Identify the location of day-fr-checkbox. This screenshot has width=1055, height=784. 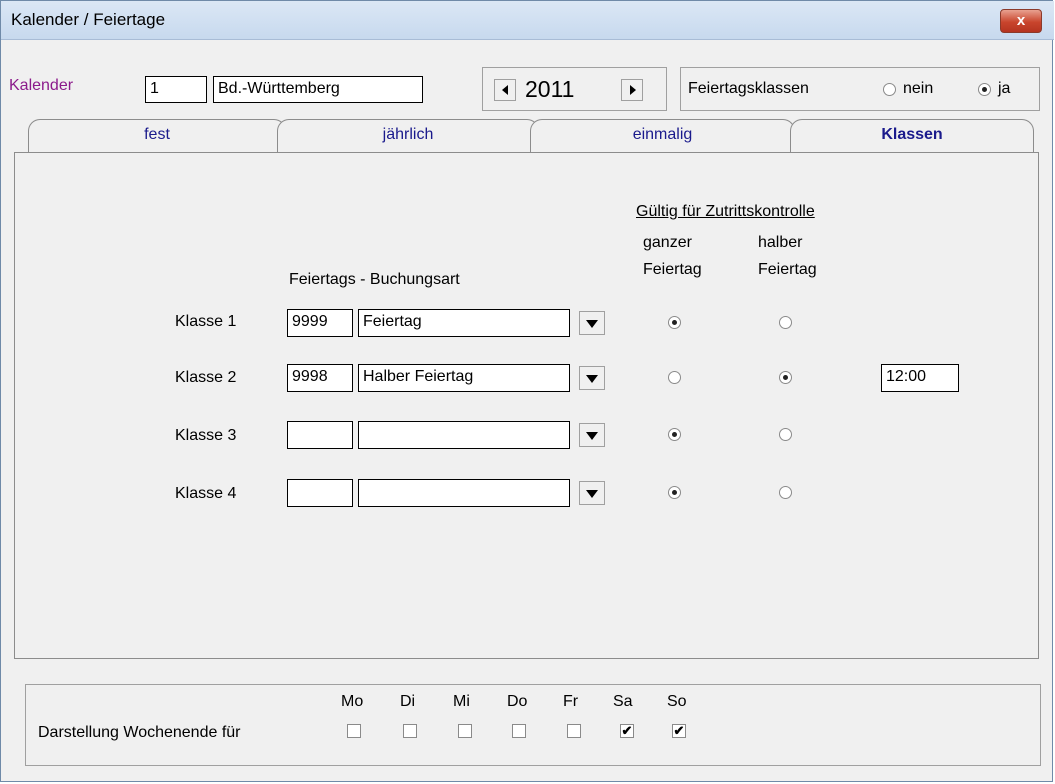
(574, 731).